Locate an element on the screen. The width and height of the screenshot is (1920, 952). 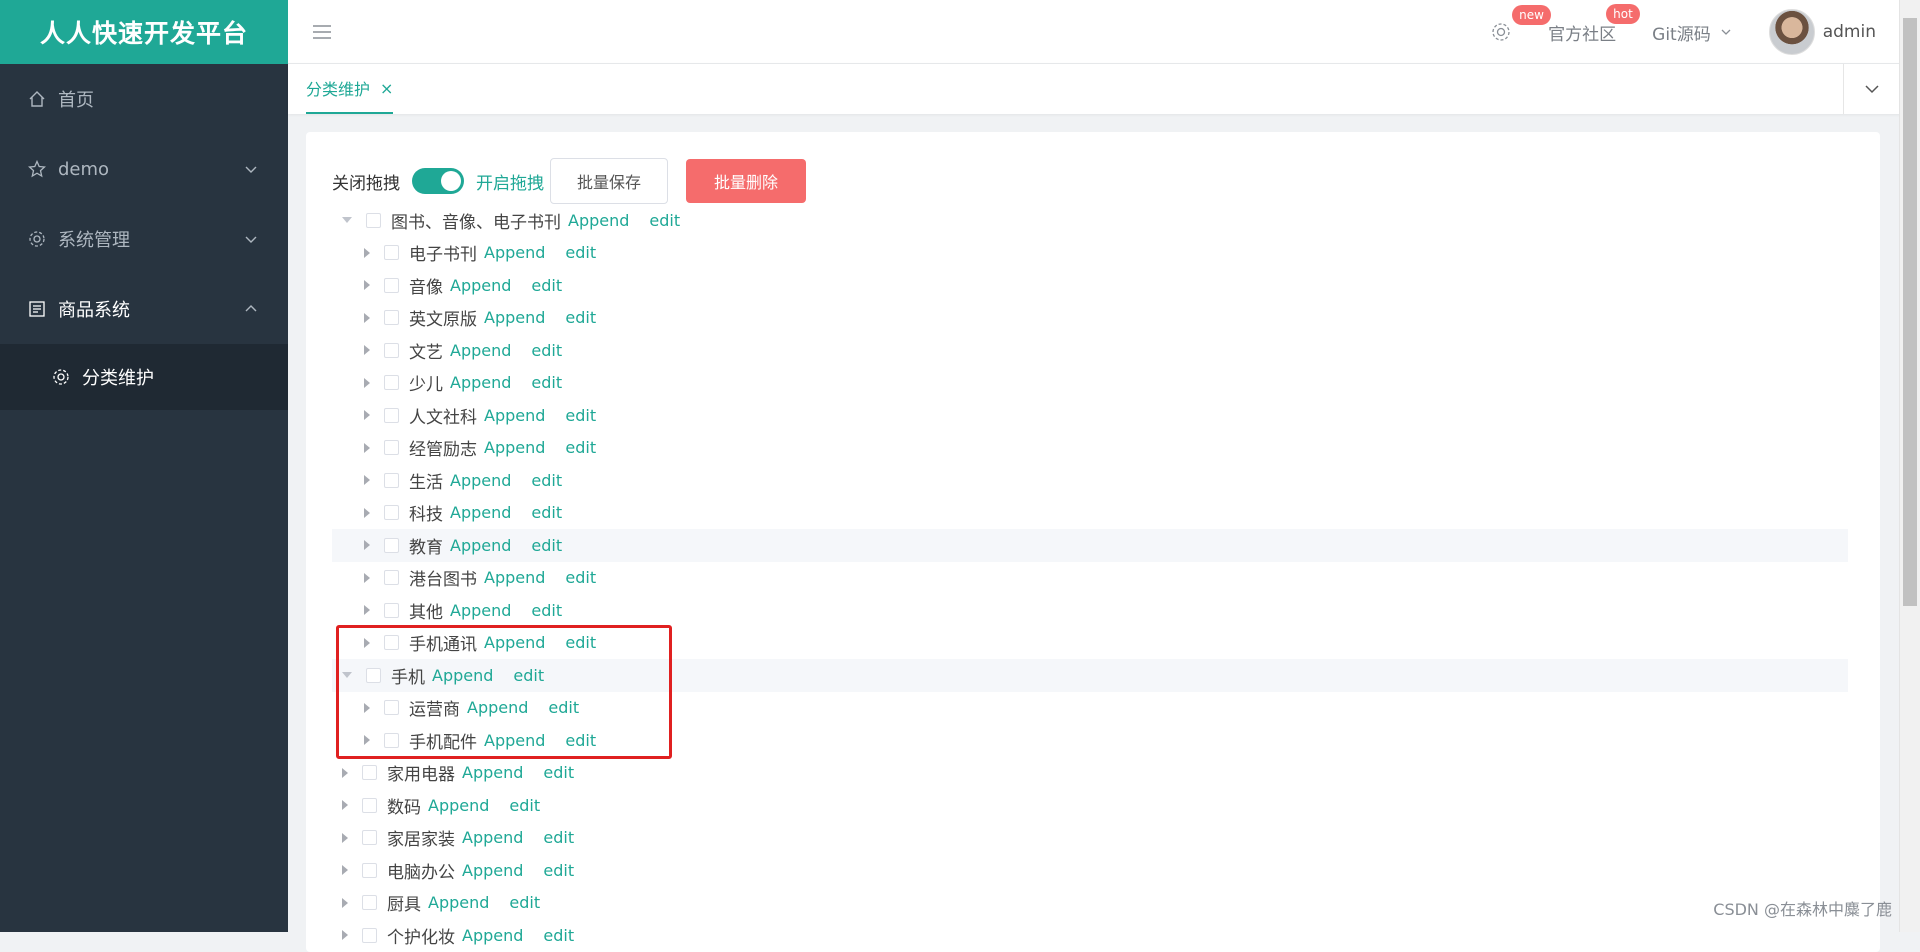
tree-node: 经管励志 Append edit is located at coordinates (1090, 448).